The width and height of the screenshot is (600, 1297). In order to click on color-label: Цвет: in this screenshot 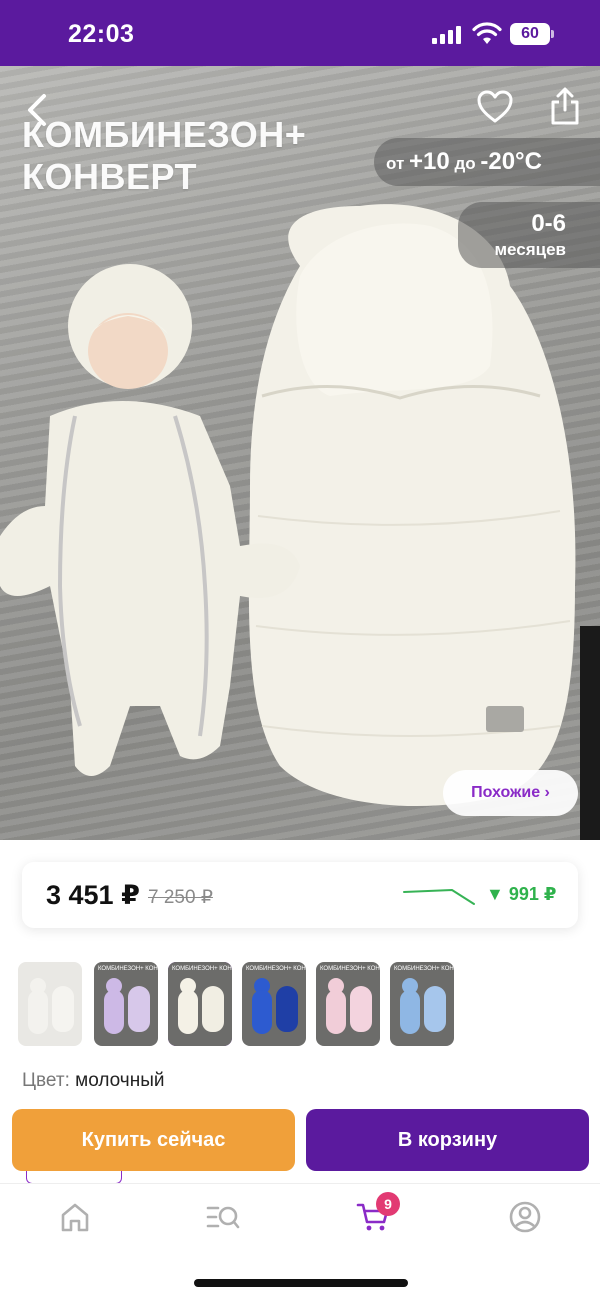, I will do `click(46, 1080)`.